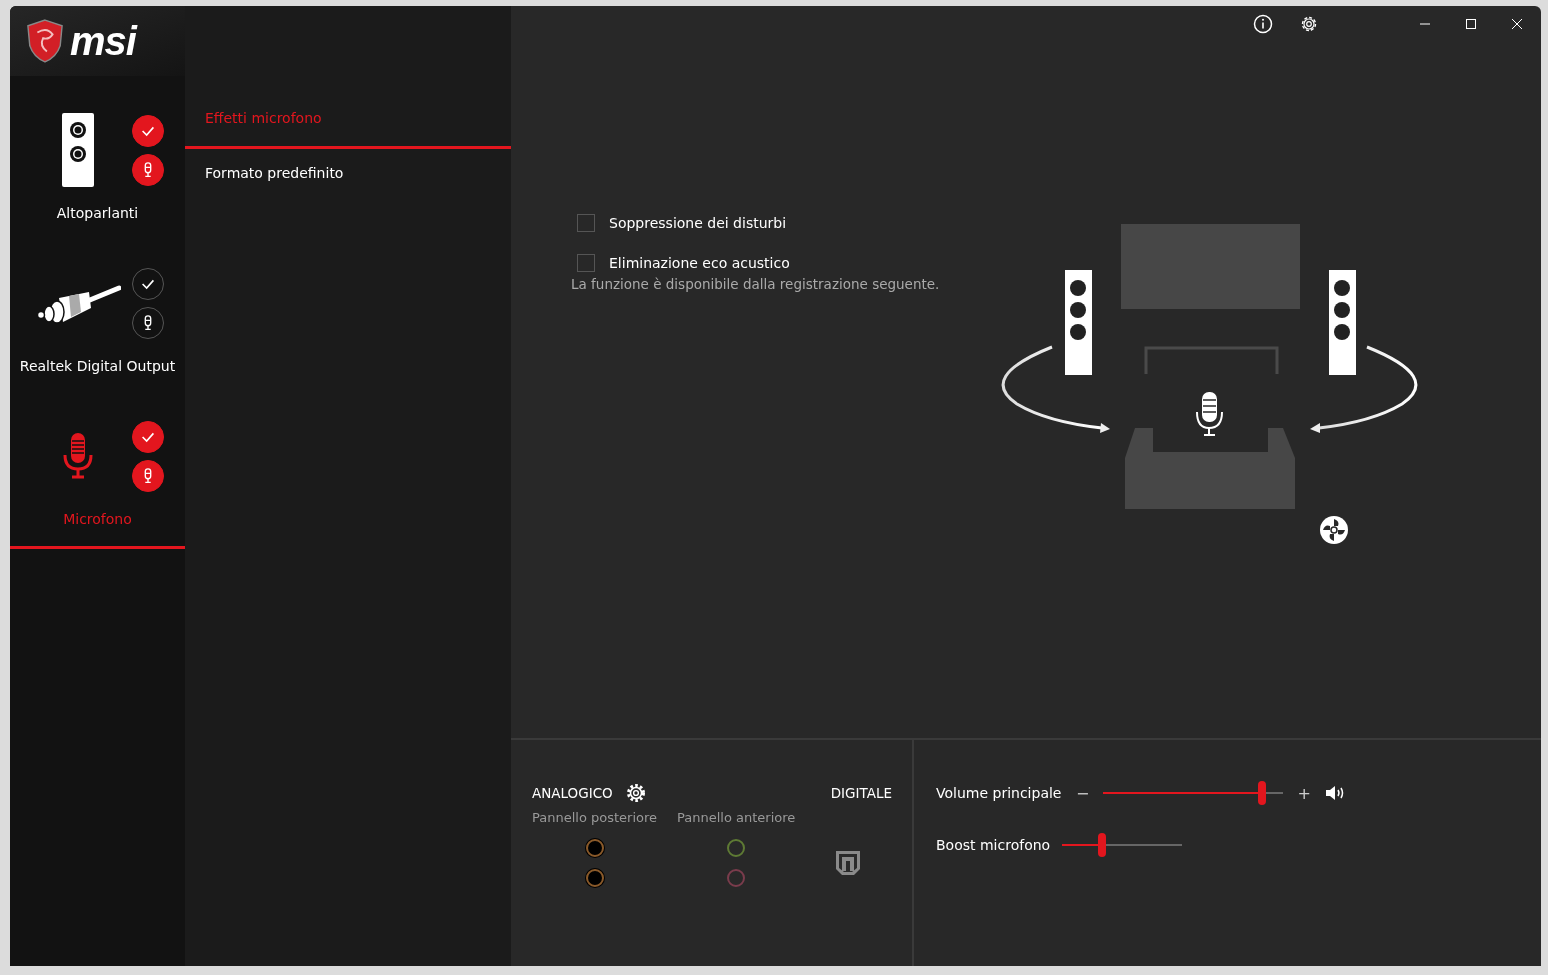  What do you see at coordinates (999, 793) in the screenshot?
I see `slider-label: Volume principale` at bounding box center [999, 793].